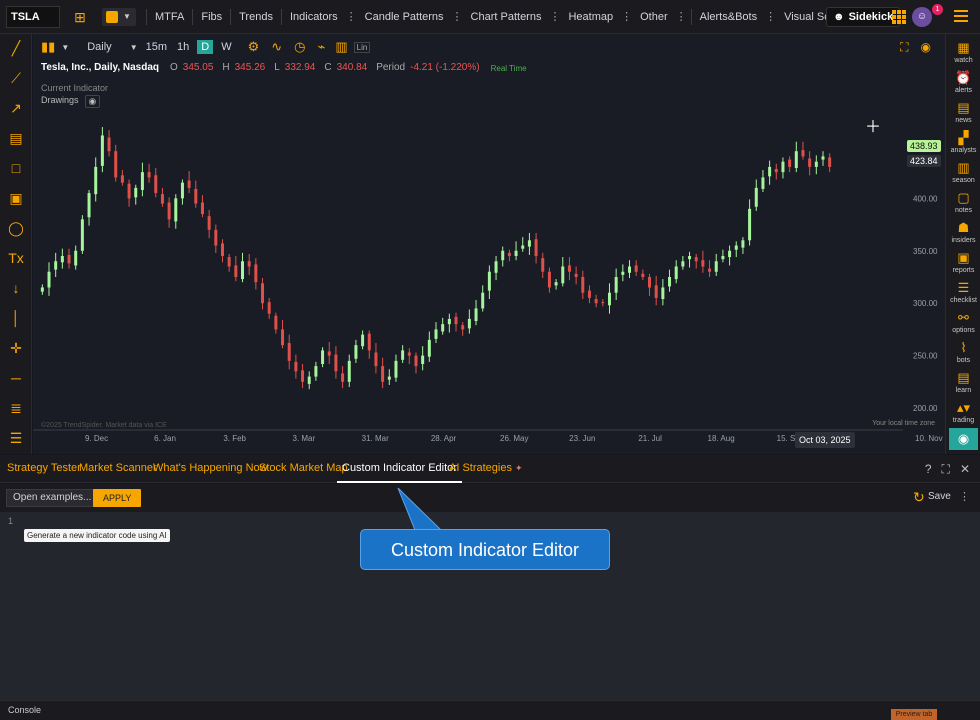  Describe the element at coordinates (963, 292) in the screenshot. I see `sidebar-item-checklist: ☰ checklist` at that location.